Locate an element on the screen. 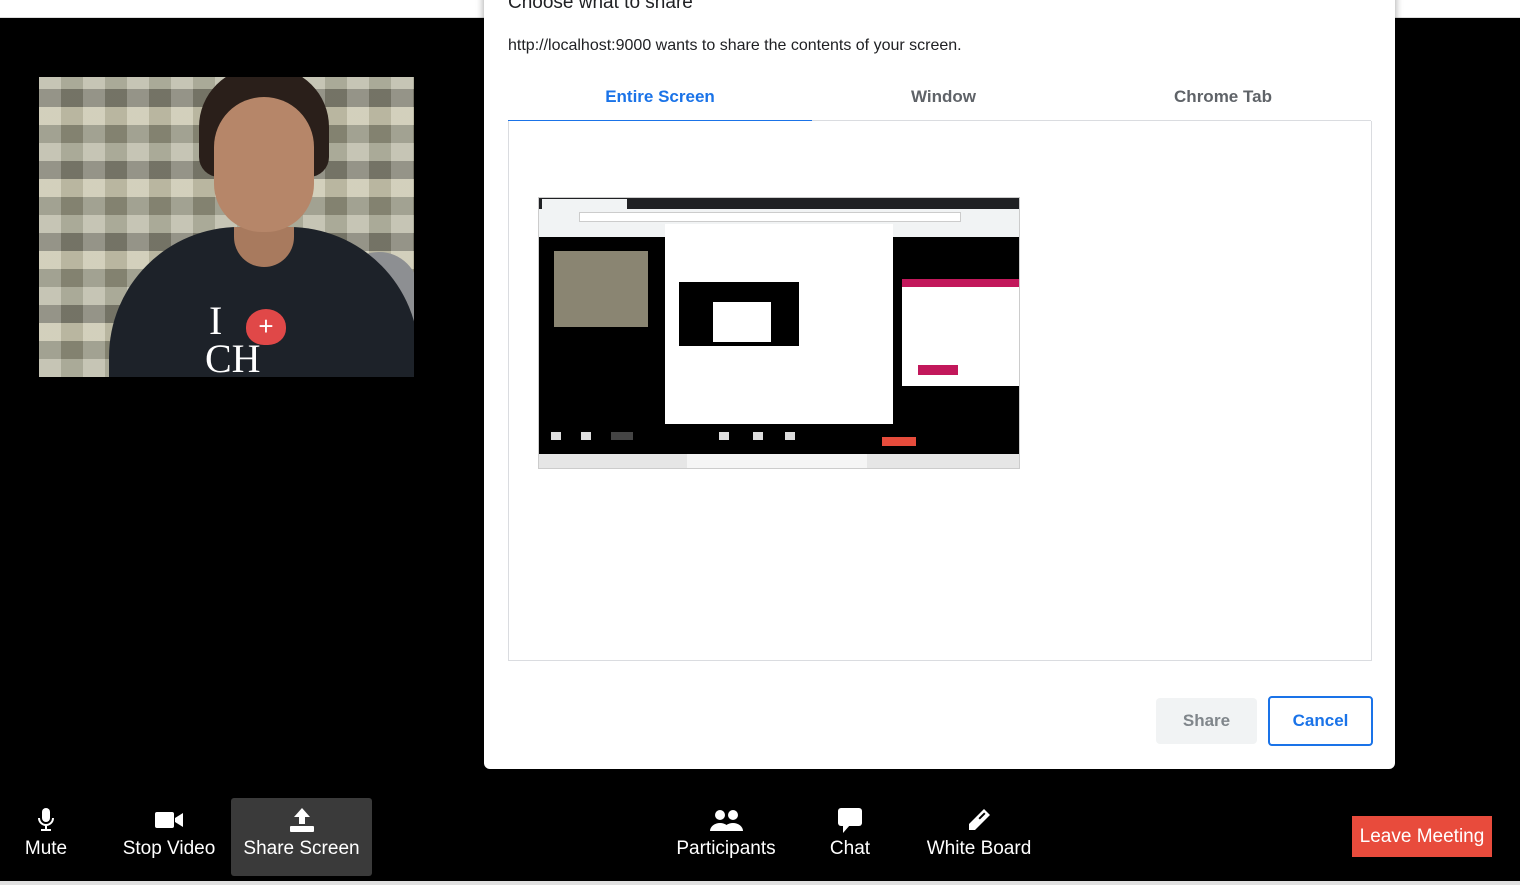  thumb-inner-screen is located at coordinates (739, 314).